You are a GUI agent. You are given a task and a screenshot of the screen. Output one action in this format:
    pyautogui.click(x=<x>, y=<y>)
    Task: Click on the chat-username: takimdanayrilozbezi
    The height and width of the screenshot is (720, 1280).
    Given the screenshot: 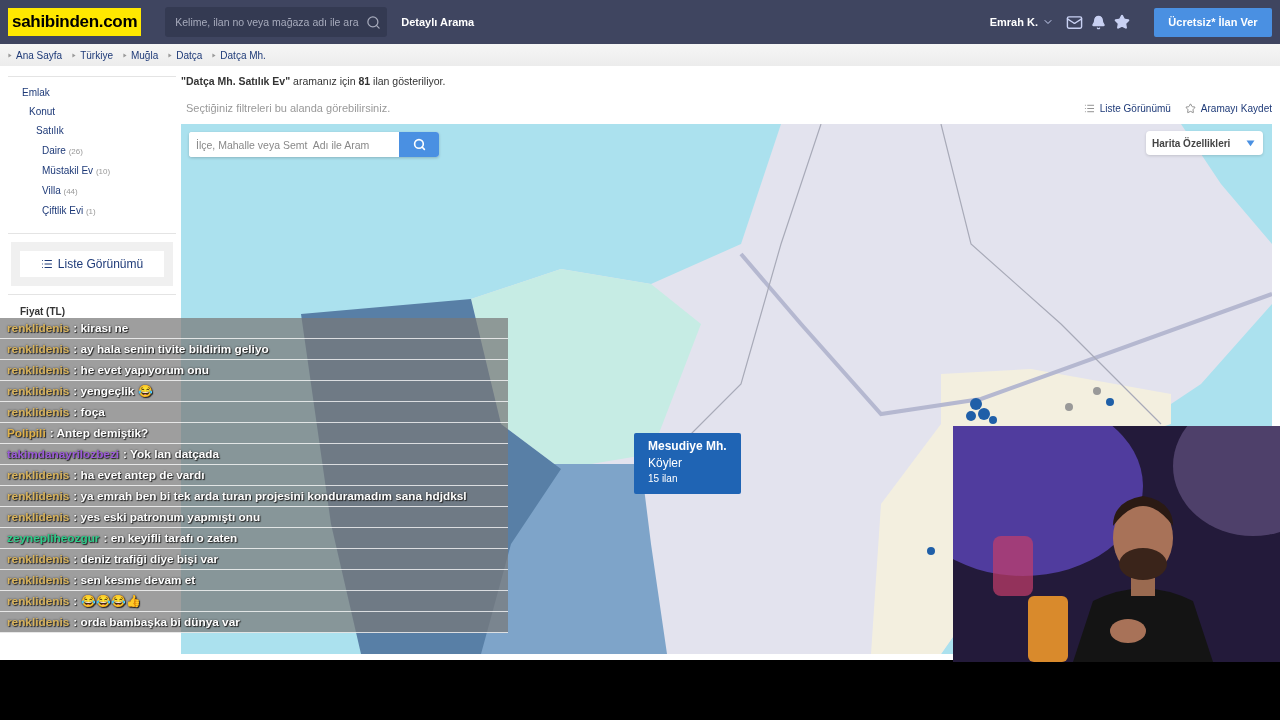 What is the action you would take?
    pyautogui.click(x=63, y=454)
    